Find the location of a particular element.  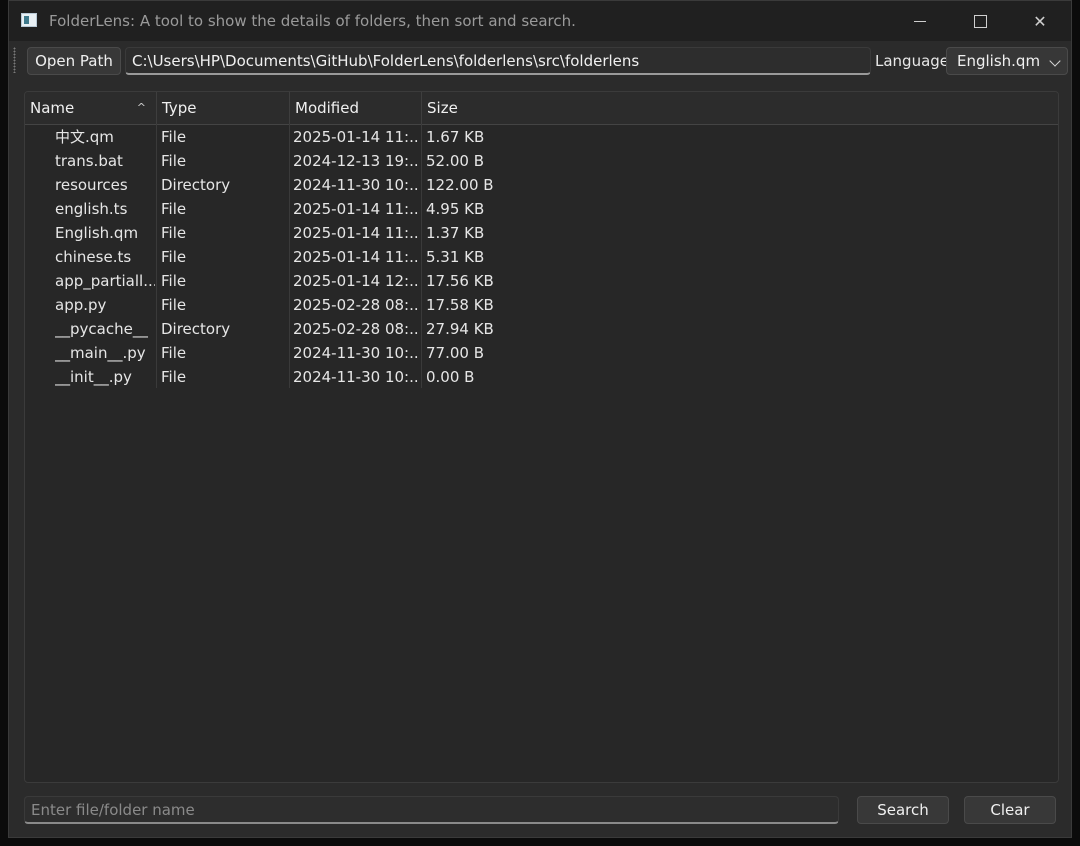

cell-name: English.qm is located at coordinates (97, 233).